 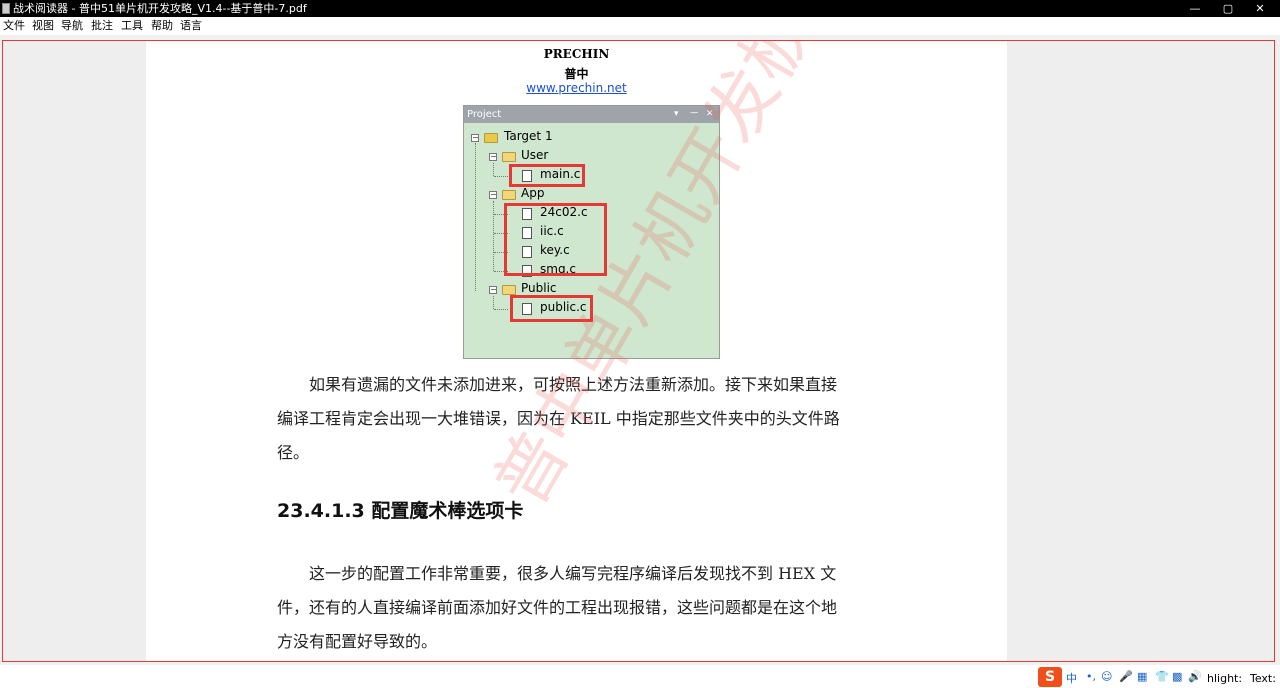 I want to click on window-title: 战术阅读器 - 普中51单片机开发攻略_V1.4--基于普中-7.pdf, so click(x=160, y=8).